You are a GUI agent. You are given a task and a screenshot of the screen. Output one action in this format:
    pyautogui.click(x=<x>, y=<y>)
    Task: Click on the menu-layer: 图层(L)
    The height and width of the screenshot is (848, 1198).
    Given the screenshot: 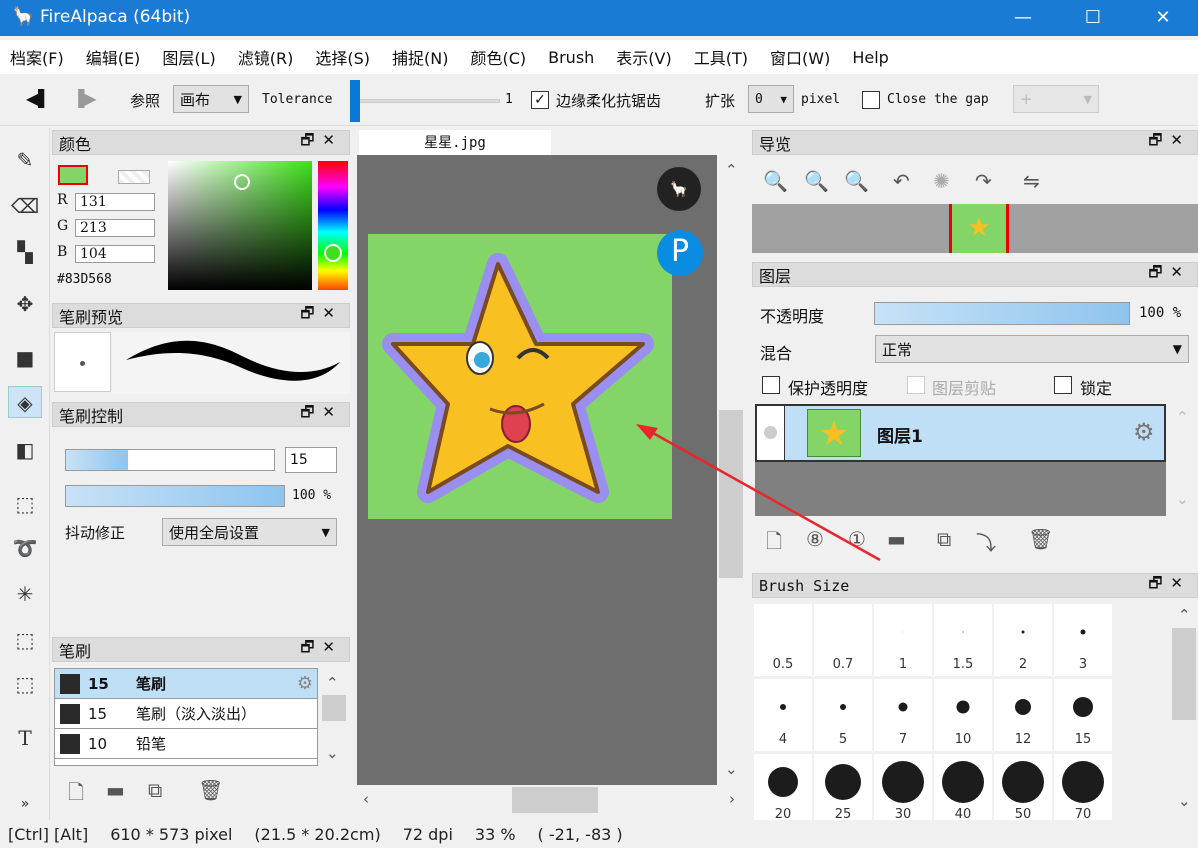 What is the action you would take?
    pyautogui.click(x=188, y=57)
    